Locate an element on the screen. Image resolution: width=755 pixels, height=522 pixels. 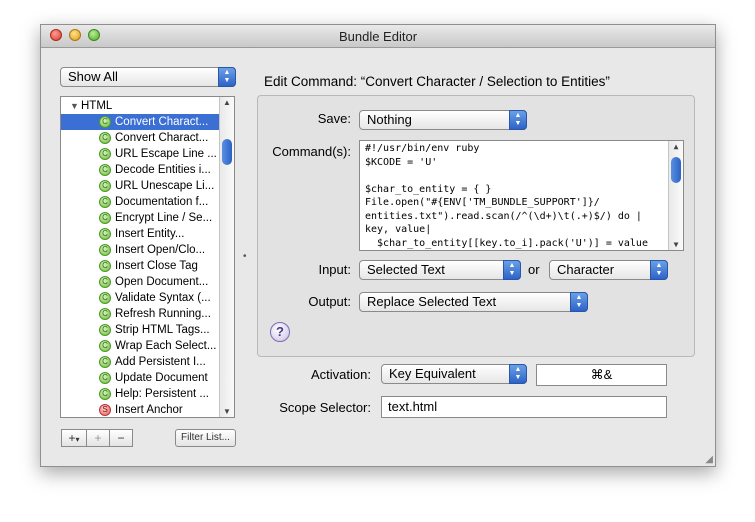
help-icon: ? is located at coordinates (280, 331).